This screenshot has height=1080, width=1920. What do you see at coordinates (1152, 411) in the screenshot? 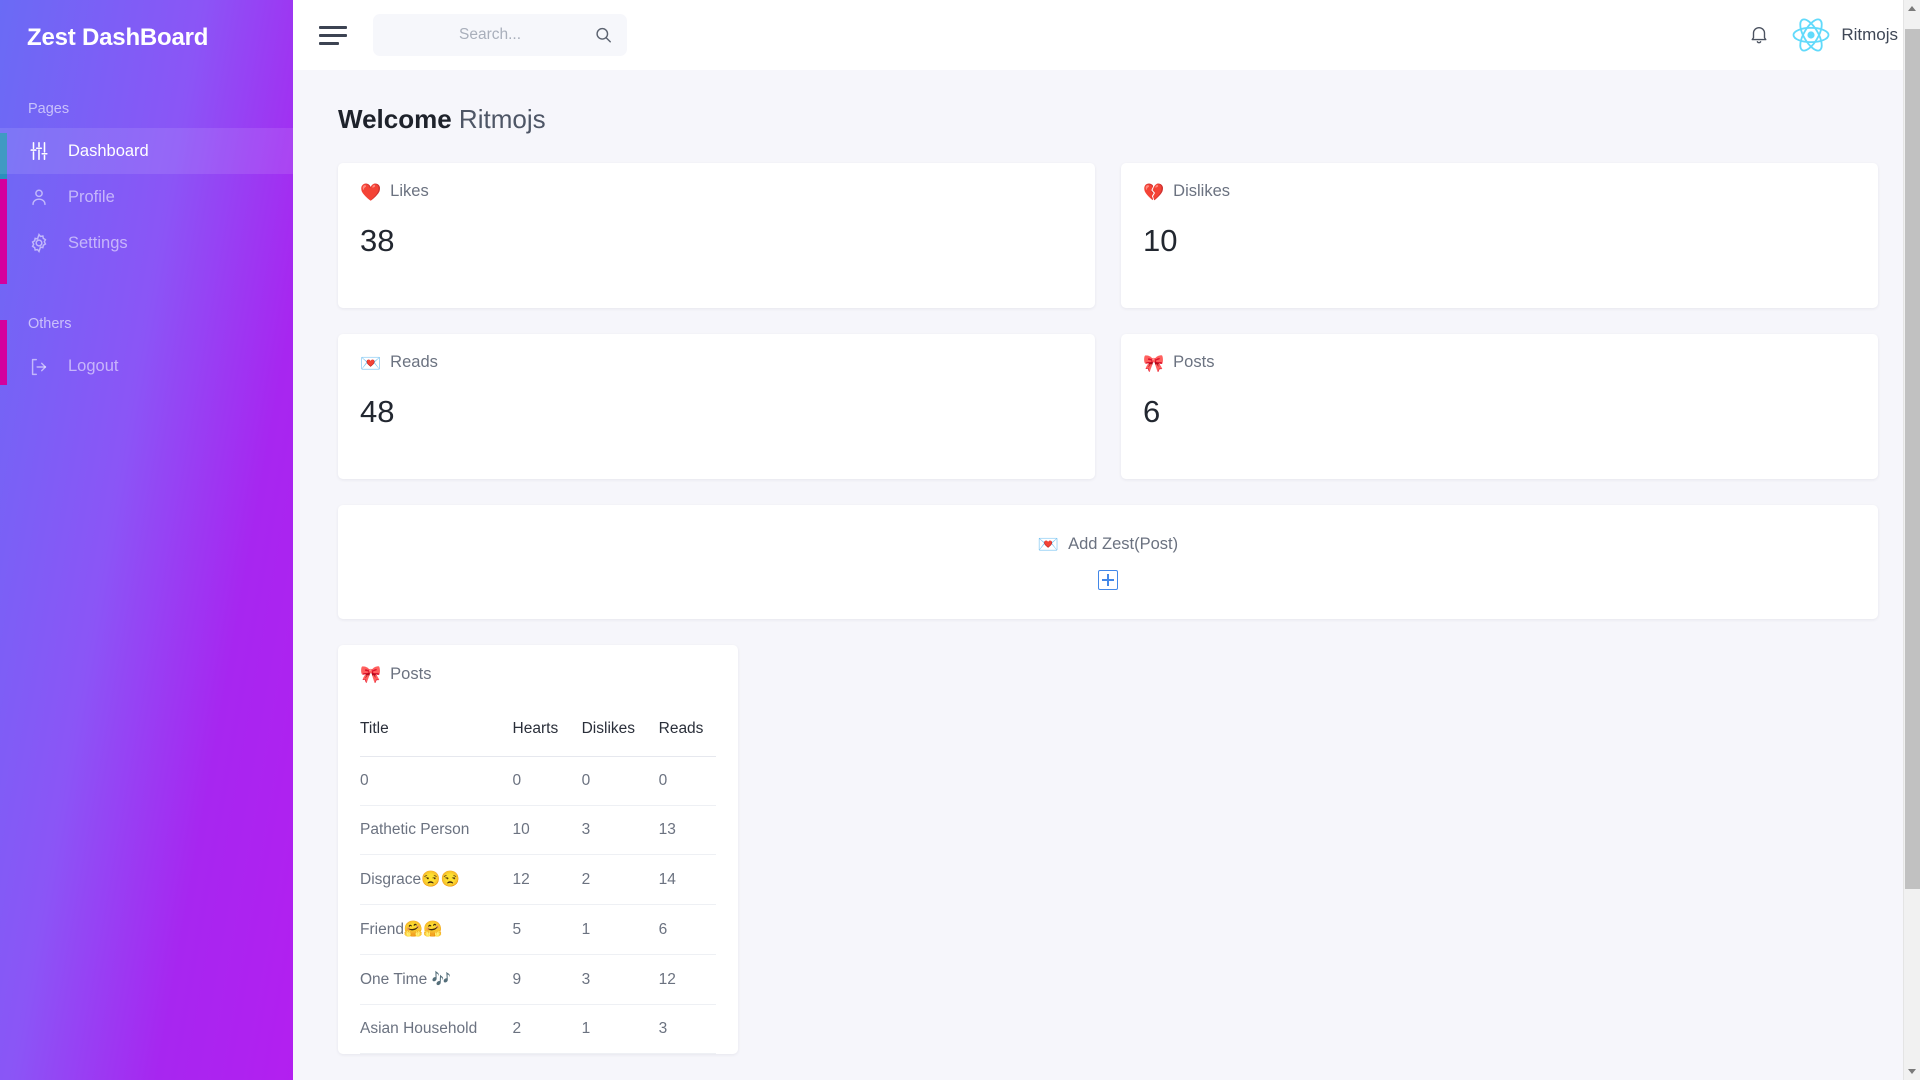
I see `stat-card-value: 6` at bounding box center [1152, 411].